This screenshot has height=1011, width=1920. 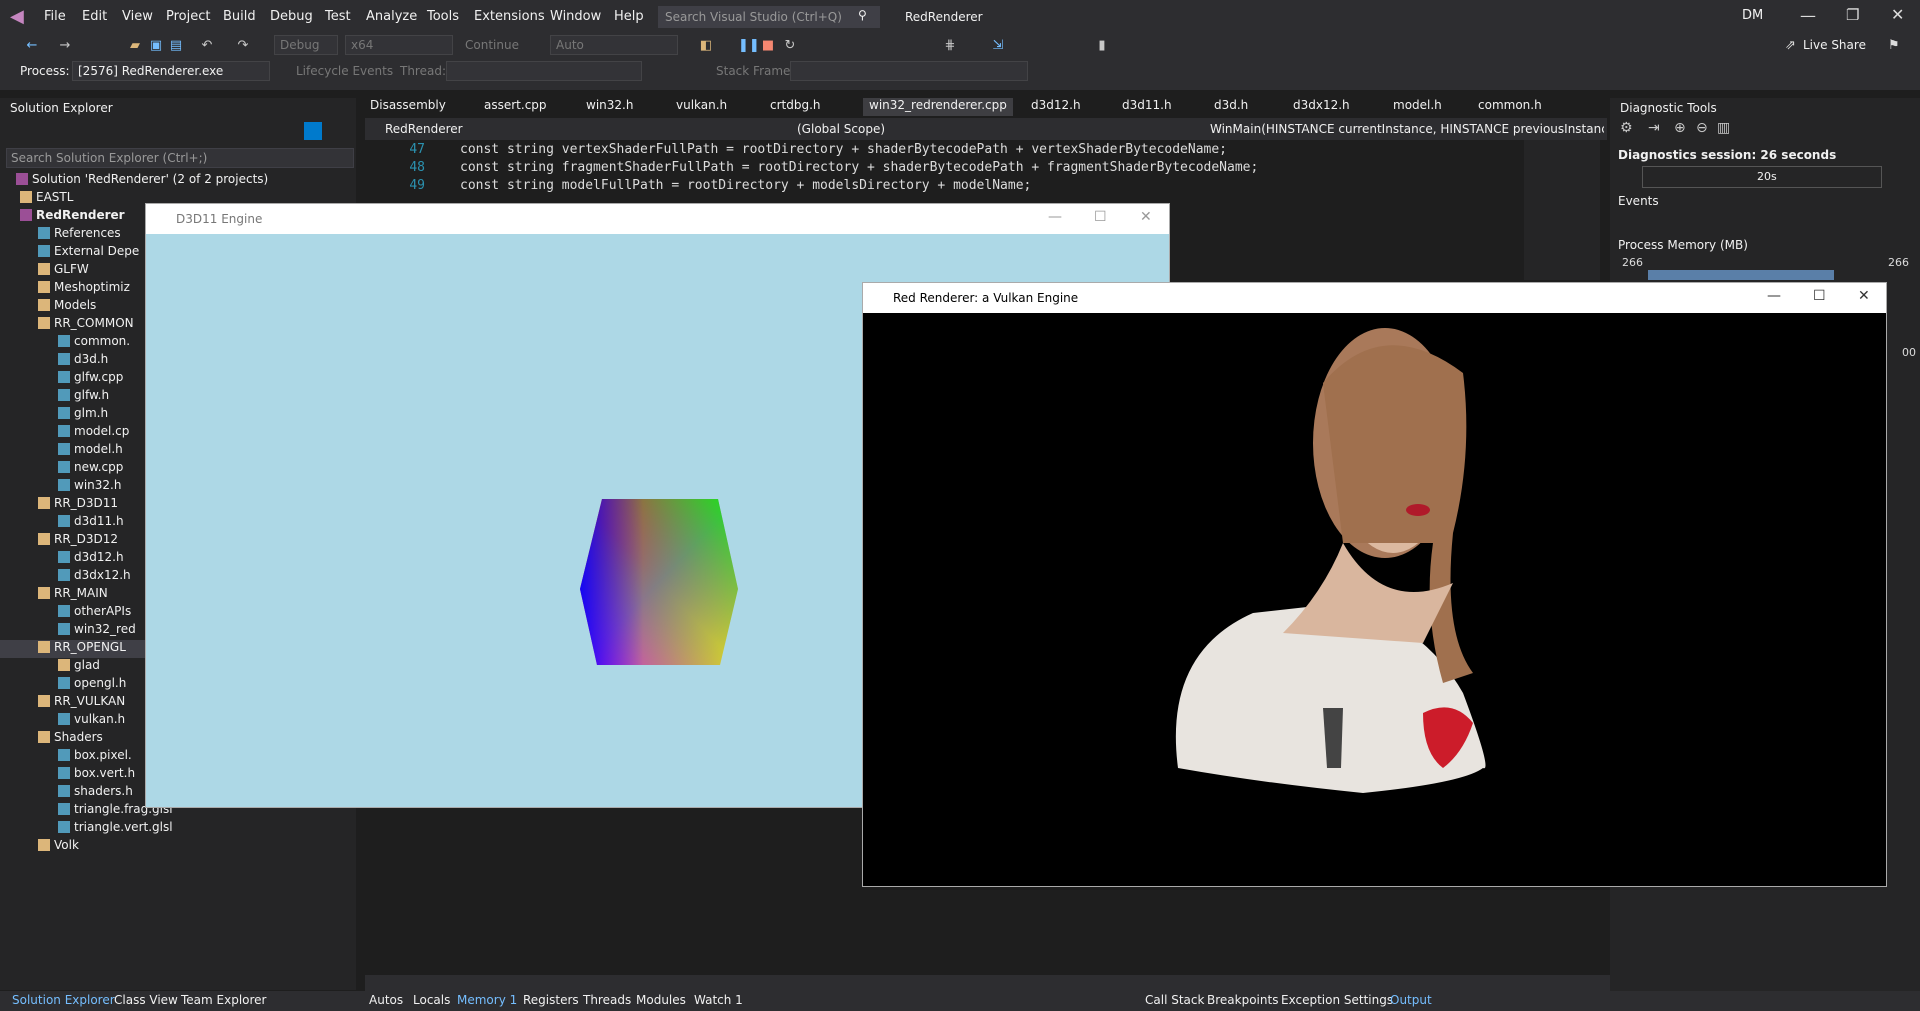 I want to click on save-all-icon: ▤, so click(x=176, y=46).